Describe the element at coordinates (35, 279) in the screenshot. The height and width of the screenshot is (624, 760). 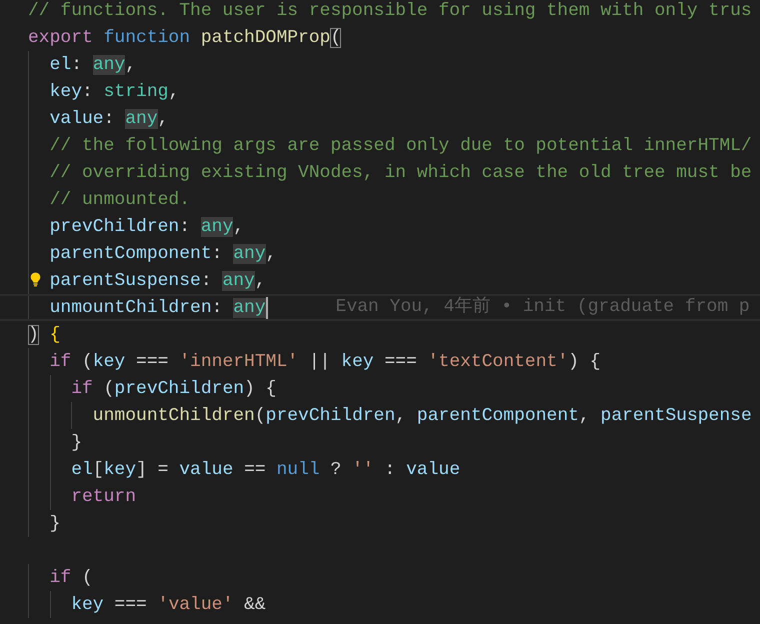
I see `lightbulb-icon` at that location.